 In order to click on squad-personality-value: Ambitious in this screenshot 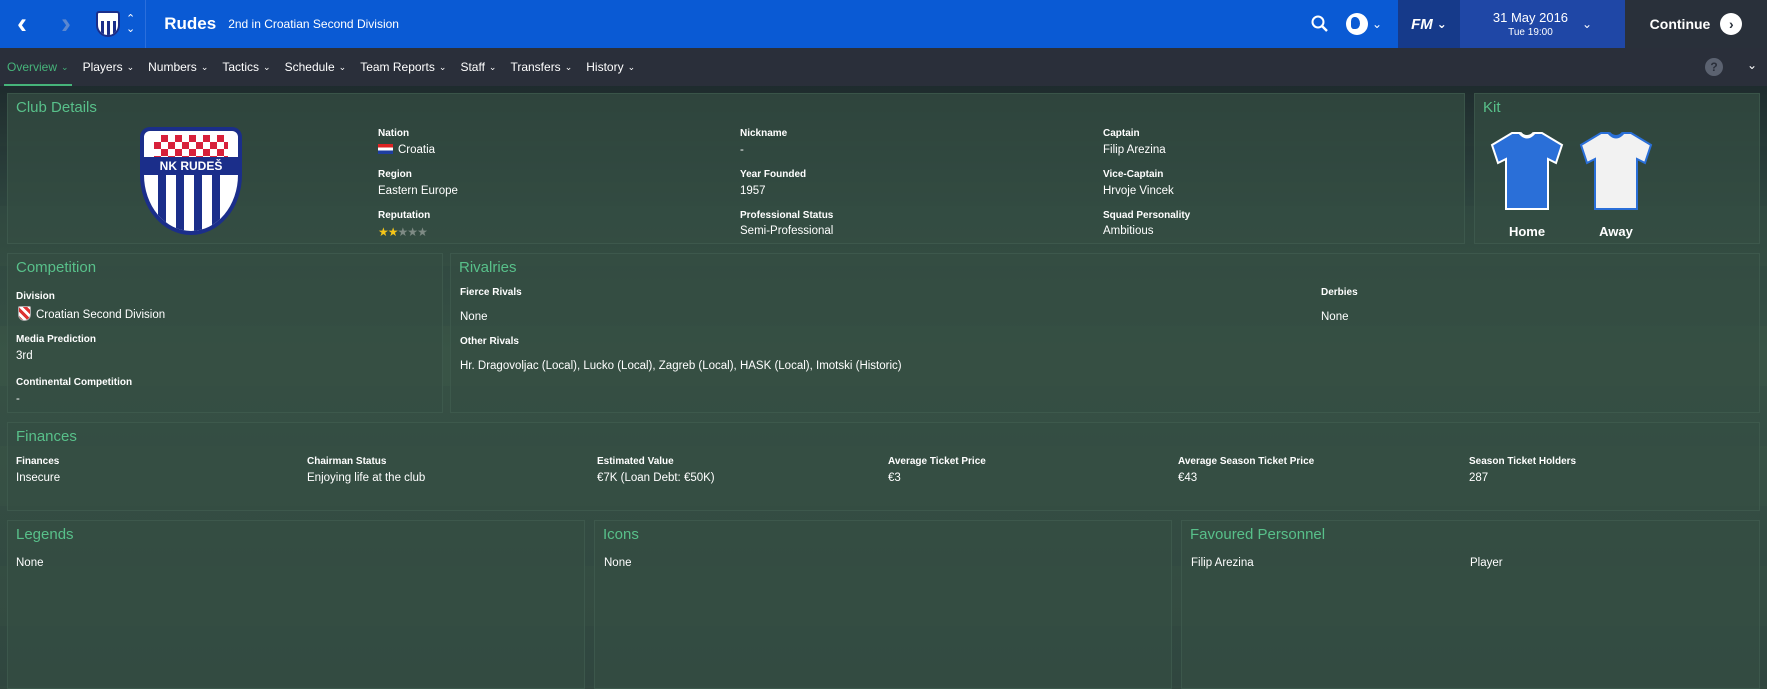, I will do `click(1128, 231)`.